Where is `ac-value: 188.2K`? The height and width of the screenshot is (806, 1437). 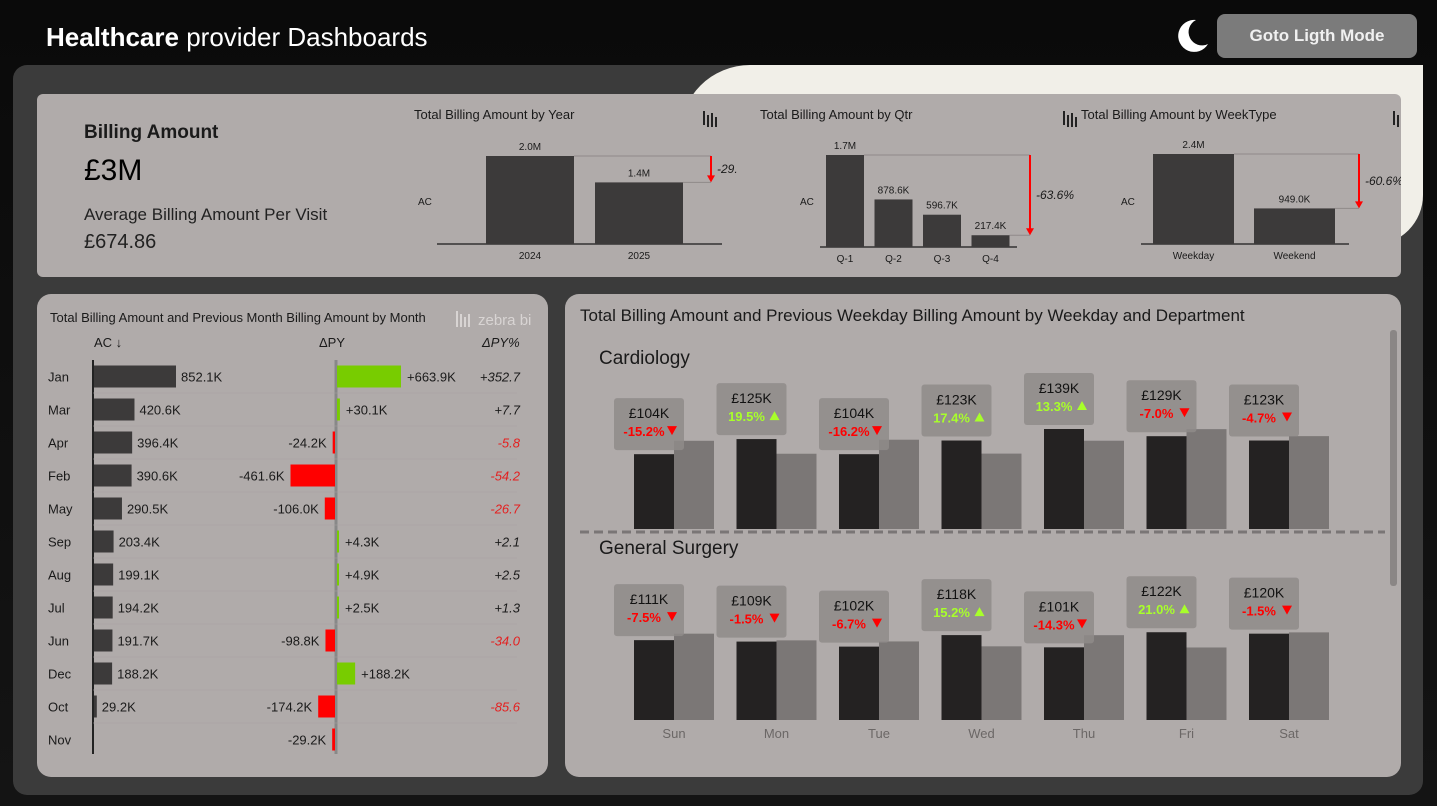
ac-value: 188.2K is located at coordinates (138, 674).